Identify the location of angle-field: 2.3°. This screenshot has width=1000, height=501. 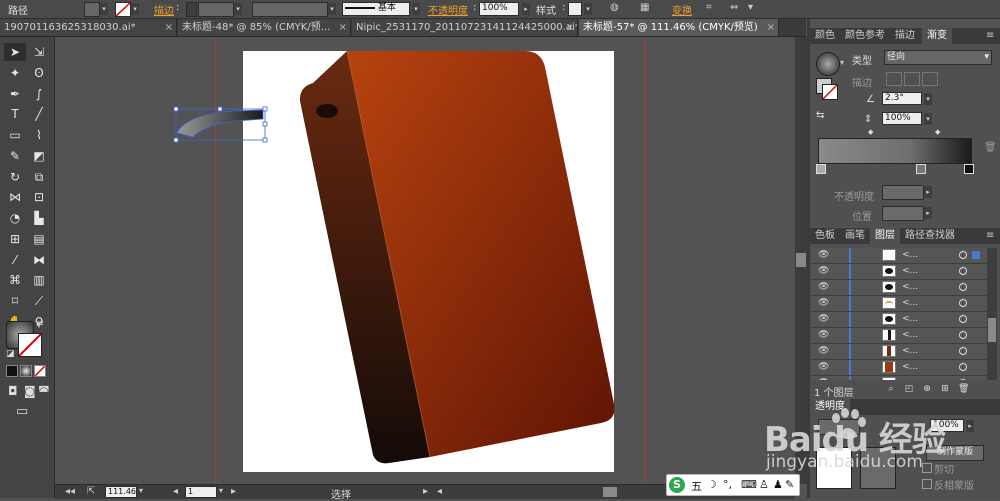
(902, 98).